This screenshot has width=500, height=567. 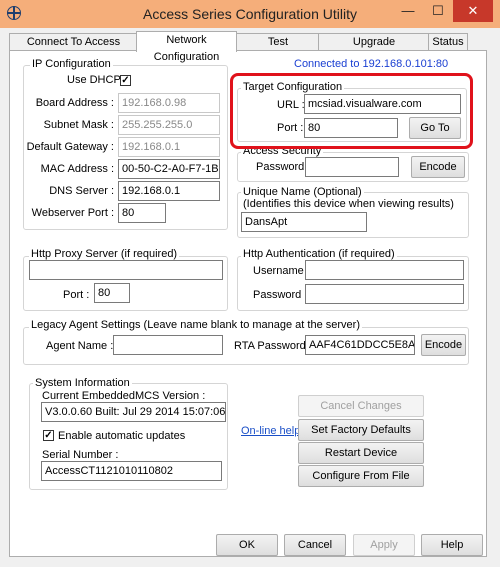 I want to click on default-gateway-label: Default Gateway :, so click(x=70, y=147).